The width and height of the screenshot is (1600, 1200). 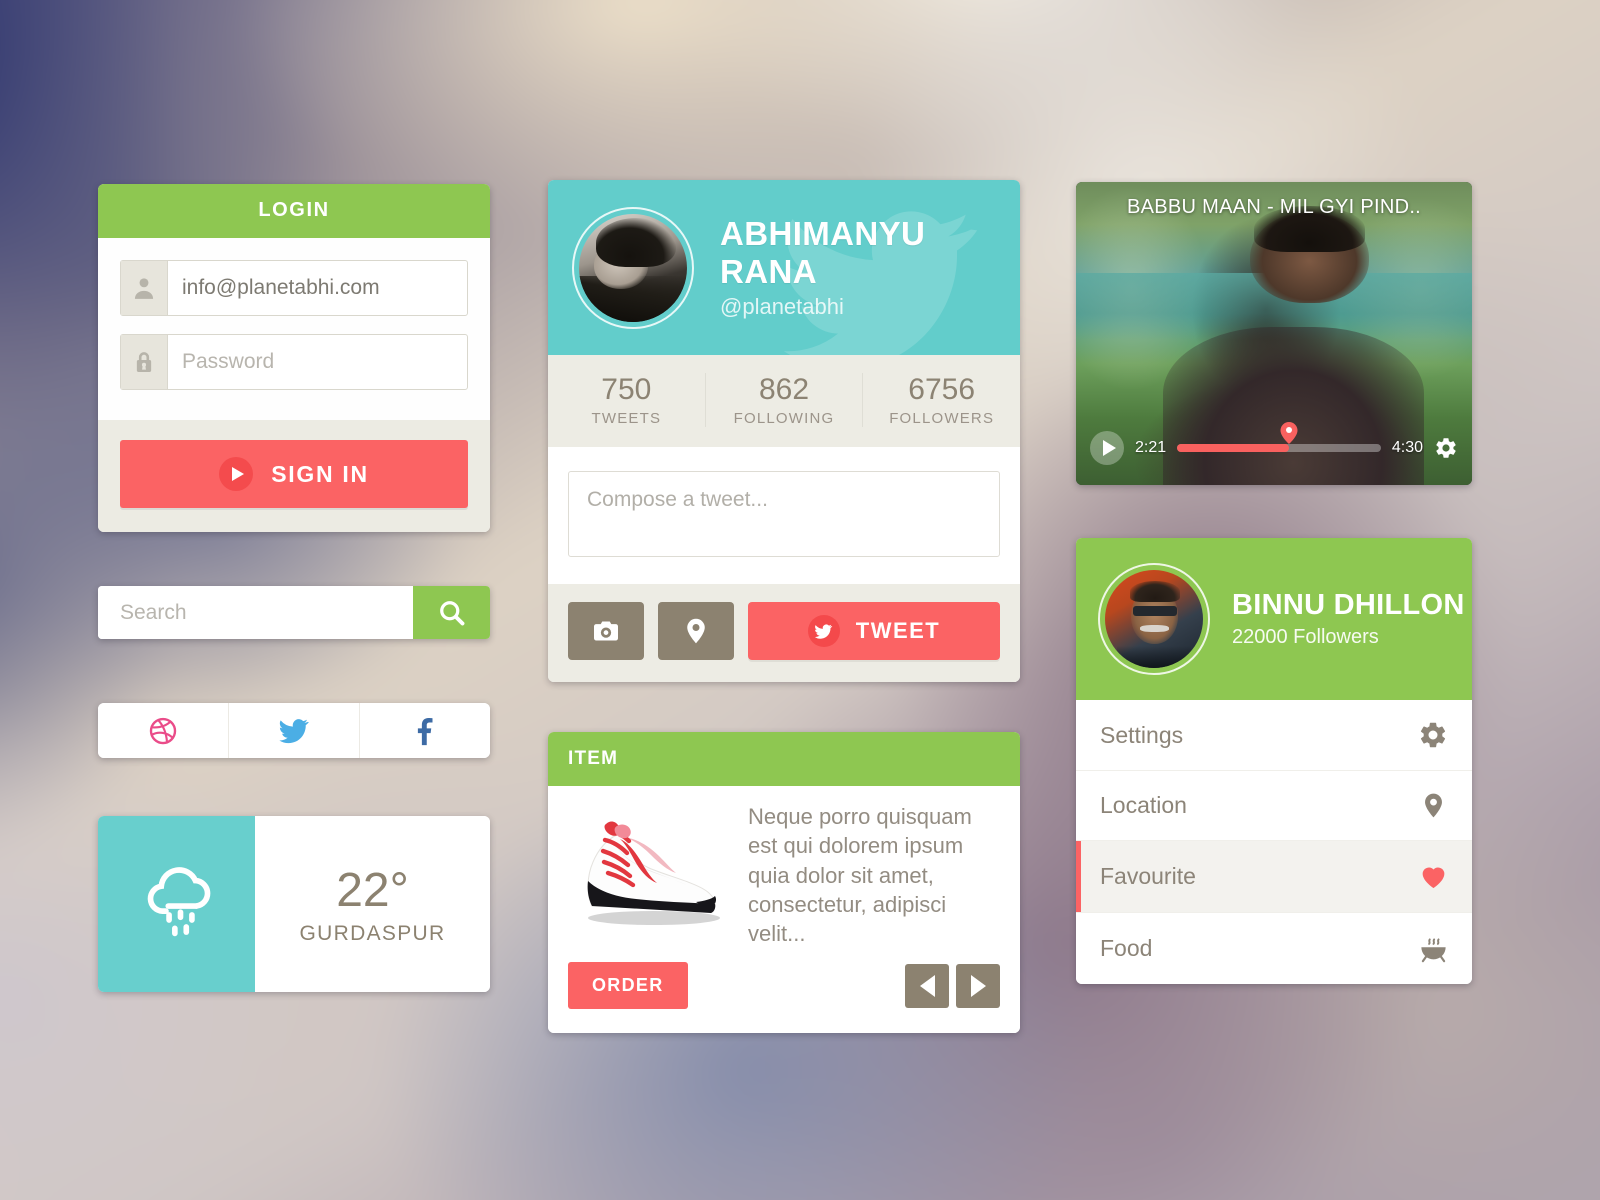 I want to click on profile-header: BINNU DHILLON 22000 Followers, so click(x=1274, y=619).